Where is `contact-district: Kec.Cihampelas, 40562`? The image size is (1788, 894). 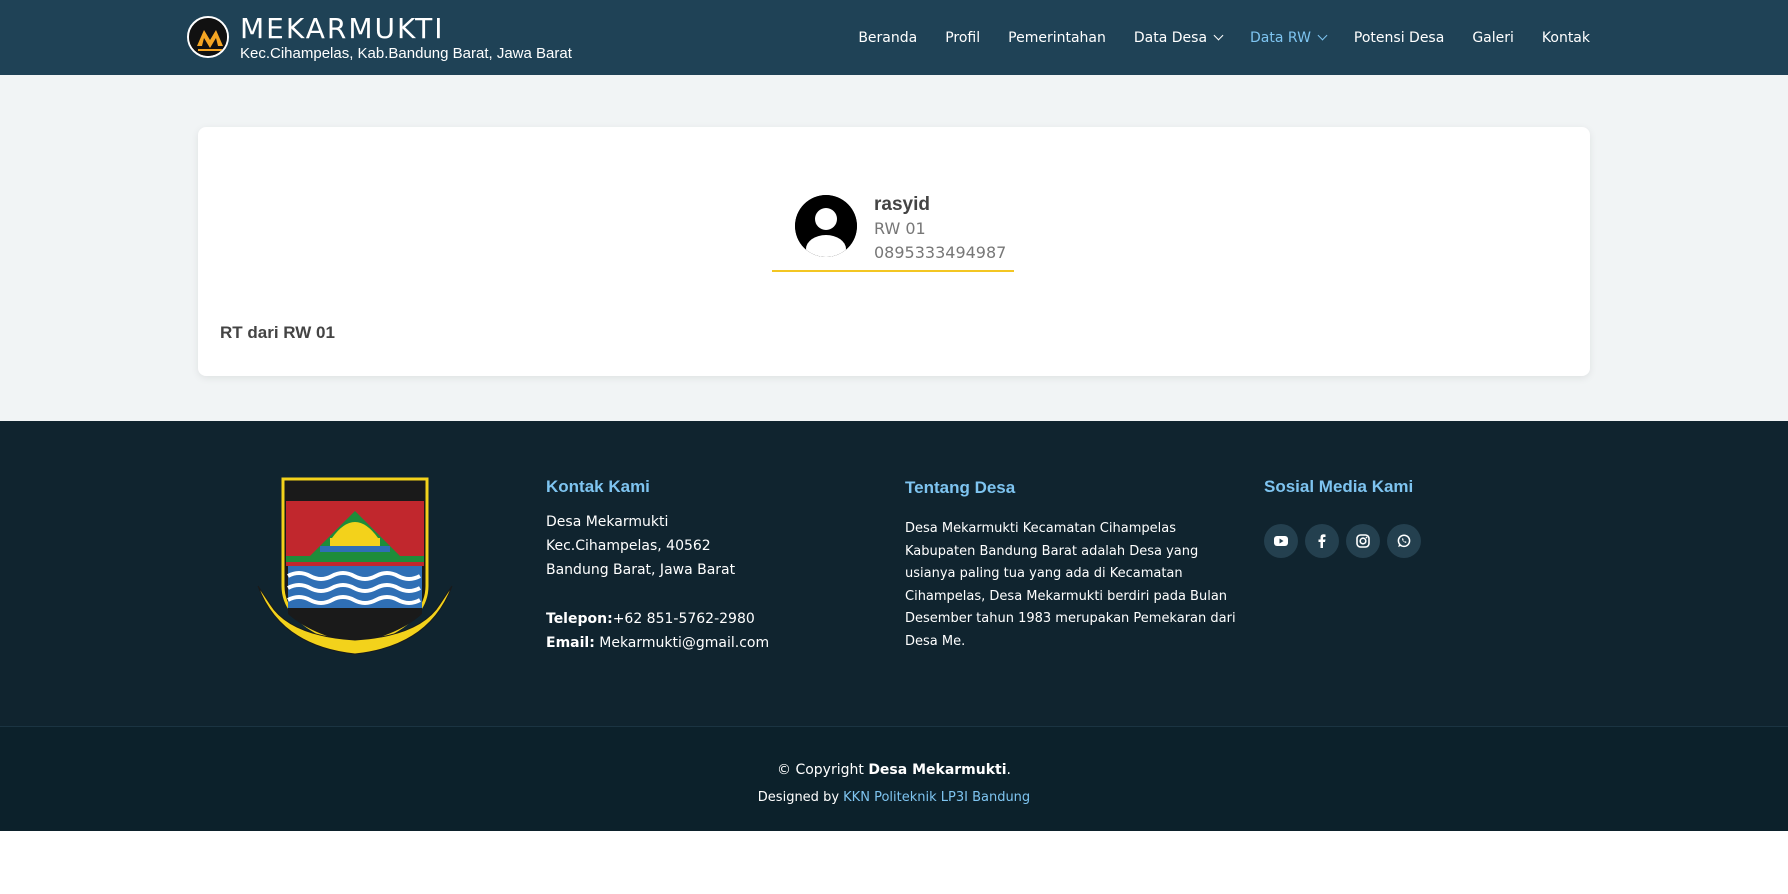 contact-district: Kec.Cihampelas, 40562 is located at coordinates (628, 546).